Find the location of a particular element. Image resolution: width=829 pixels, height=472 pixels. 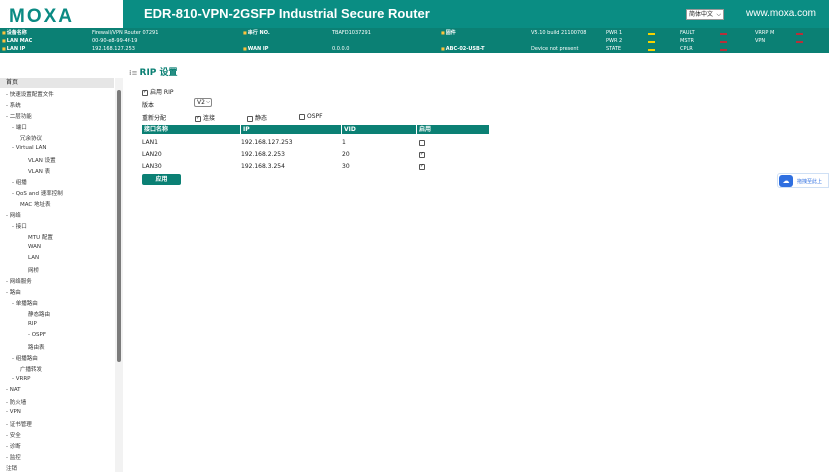

sidebar-item: 广播转发 is located at coordinates (31, 369).